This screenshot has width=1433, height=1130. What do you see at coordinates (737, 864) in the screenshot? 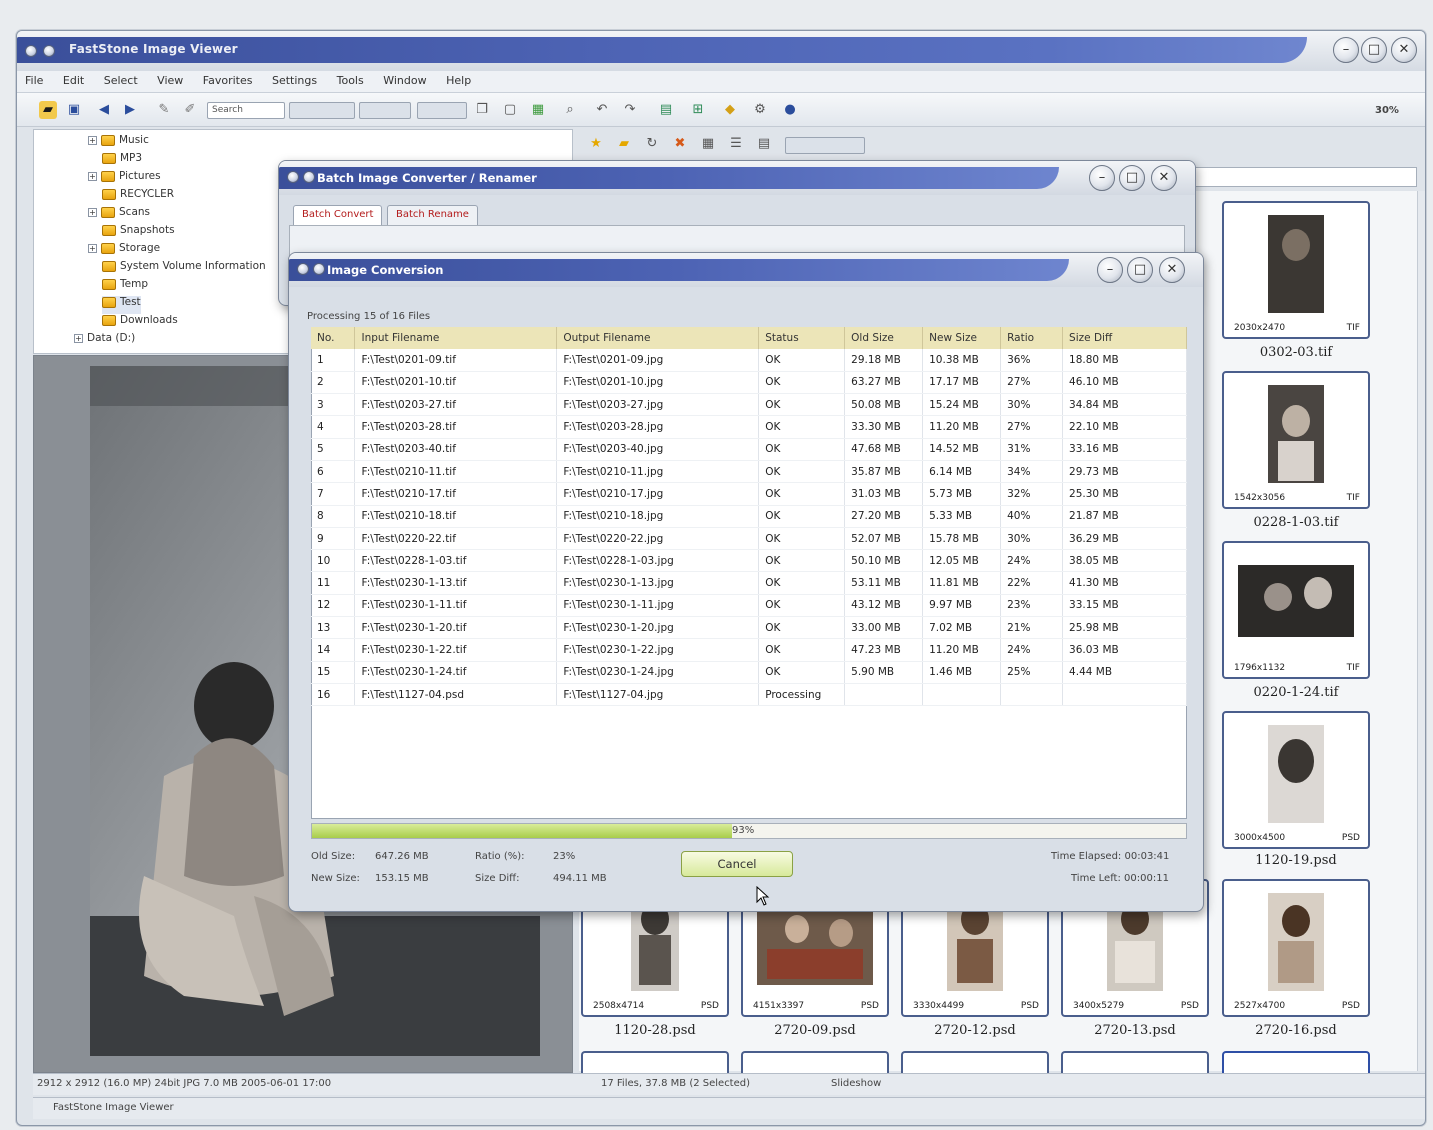
I see `cancel-button: Cancel` at bounding box center [737, 864].